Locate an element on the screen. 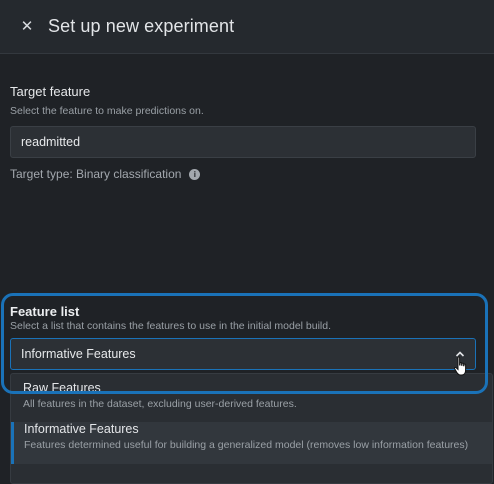 The image size is (494, 484). target-feature-input: readmitted is located at coordinates (243, 142).